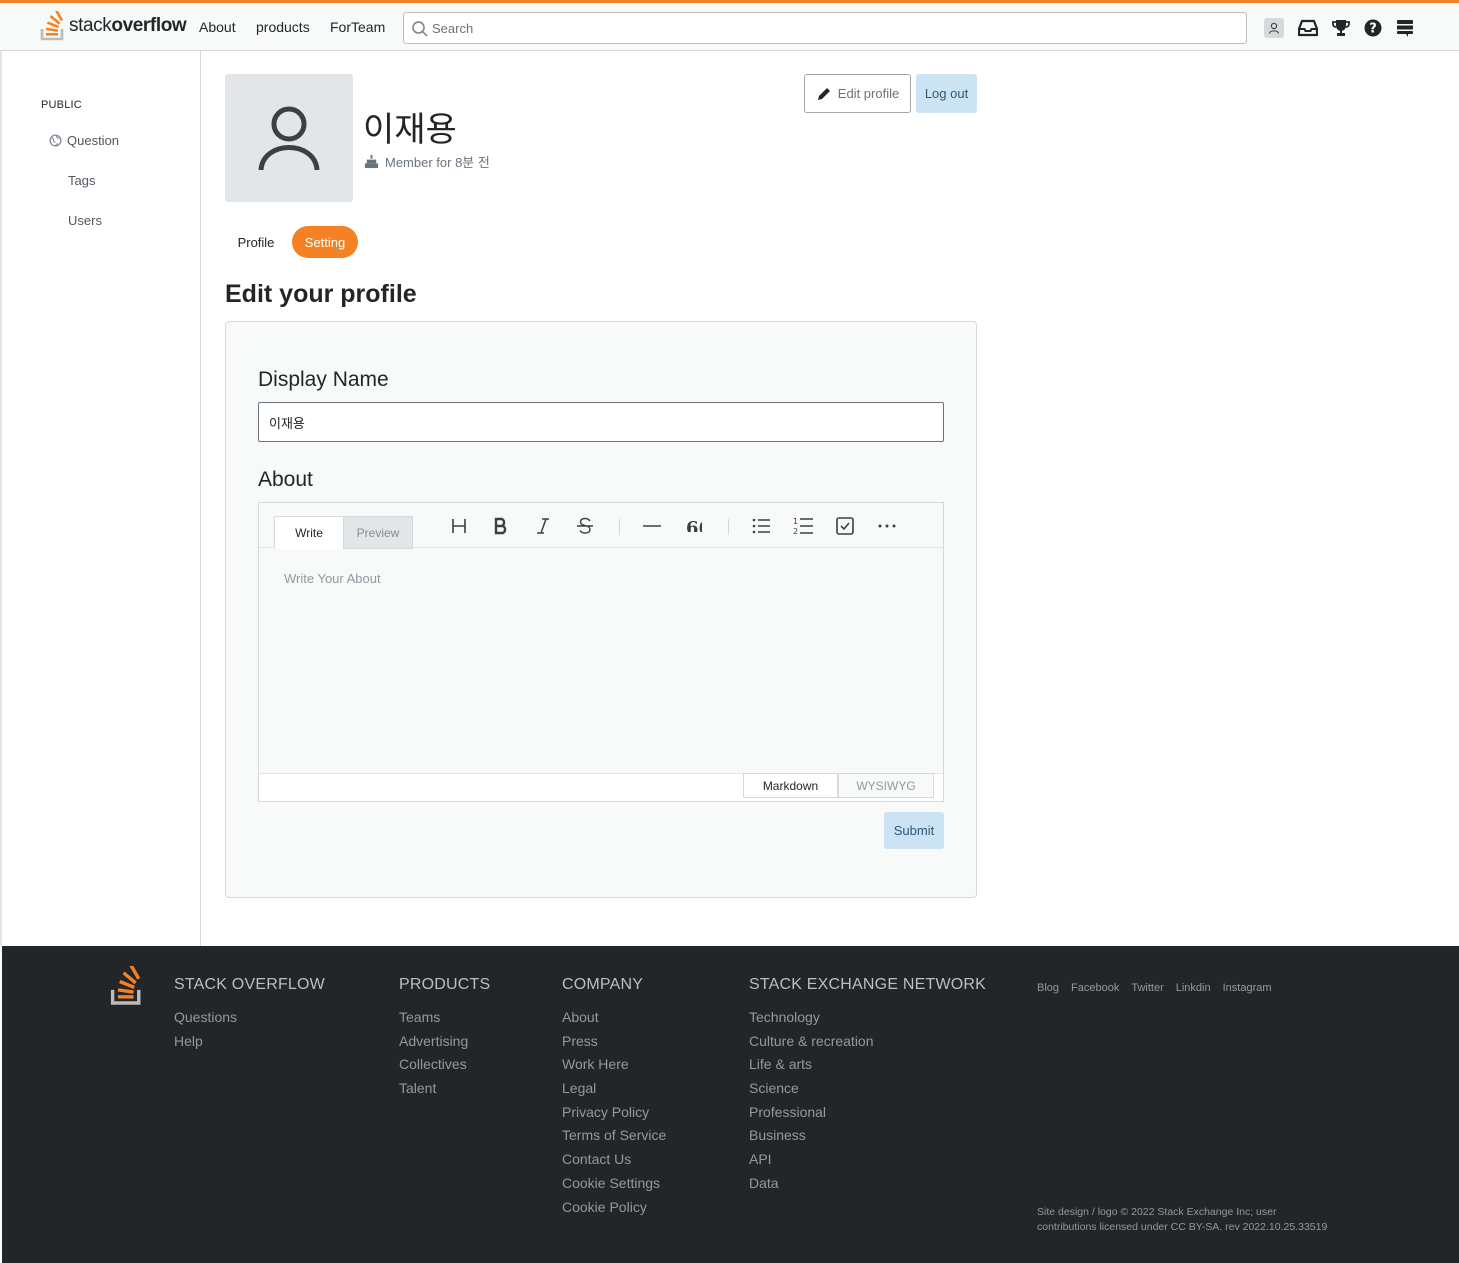 The image size is (1459, 1263). I want to click on footer-link-collectives: Collectives, so click(444, 1068).